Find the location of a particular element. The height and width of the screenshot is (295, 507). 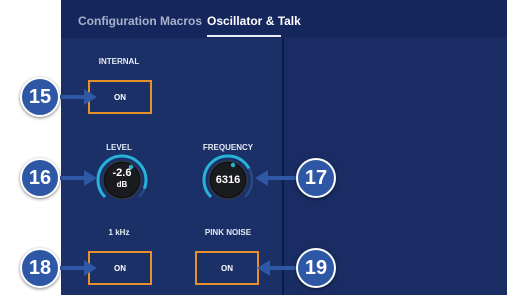

khz-on-button: ON is located at coordinates (120, 268).